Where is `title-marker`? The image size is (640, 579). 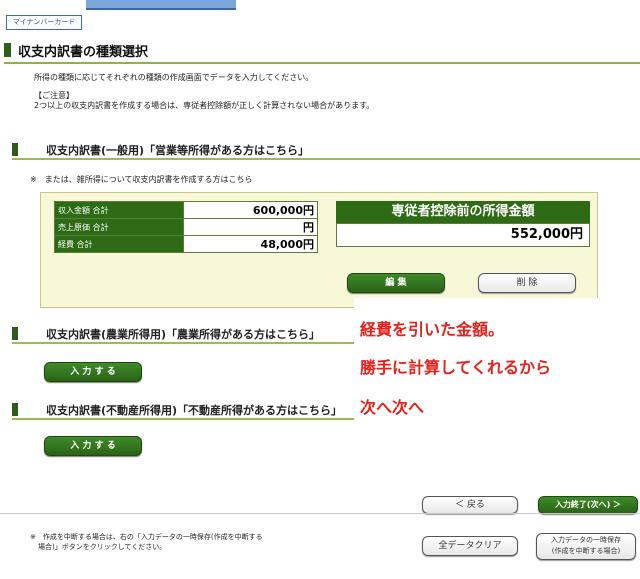 title-marker is located at coordinates (7, 50).